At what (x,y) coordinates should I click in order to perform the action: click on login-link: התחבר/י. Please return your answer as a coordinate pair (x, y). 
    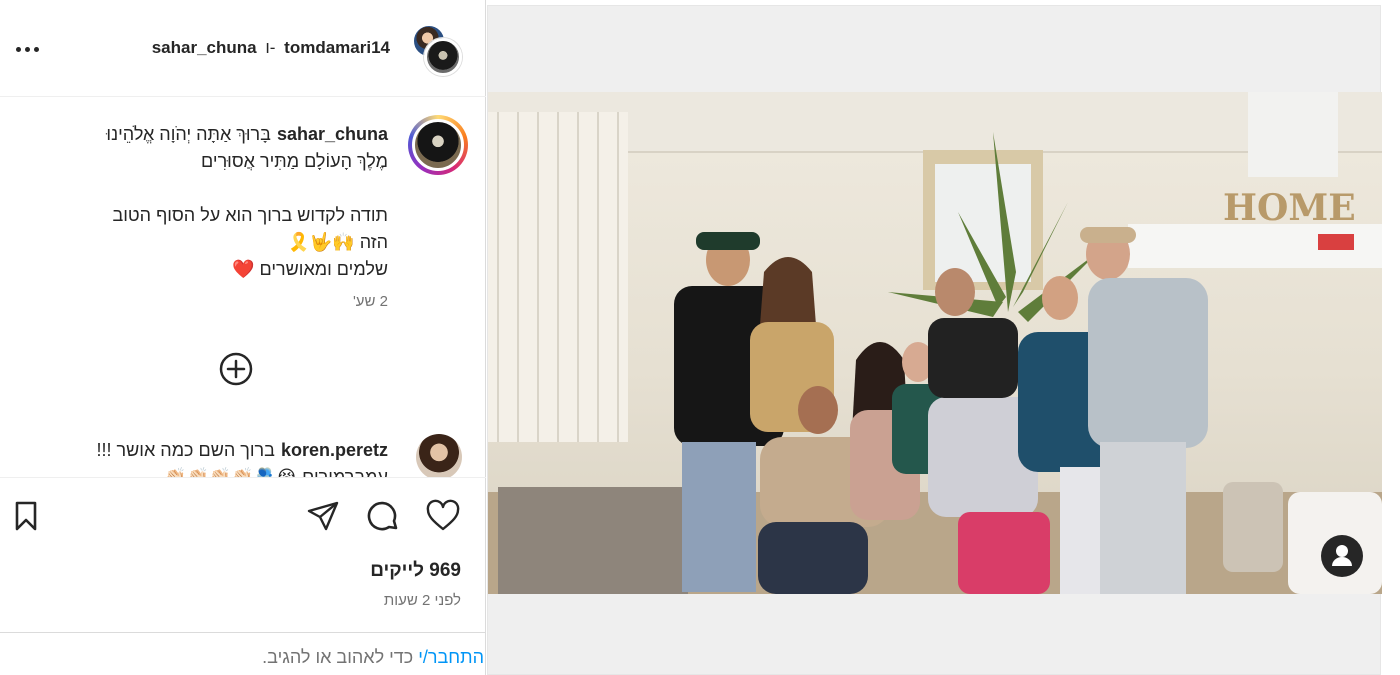
    Looking at the image, I should click on (451, 657).